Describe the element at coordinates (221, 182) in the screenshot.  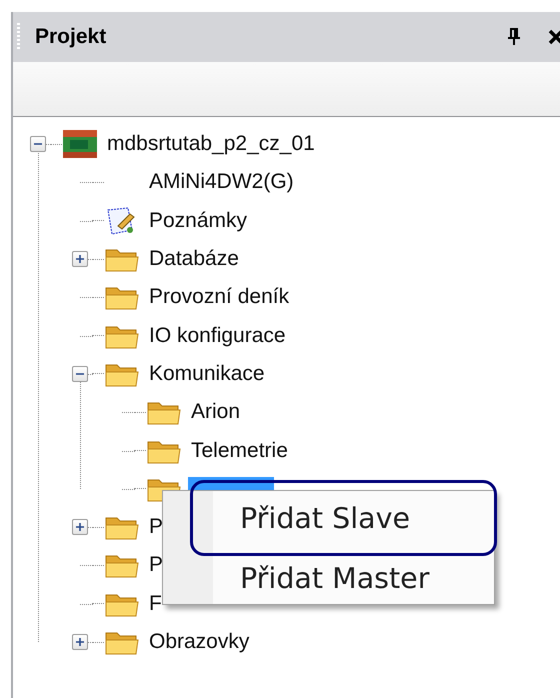
I see `tree-item: AMiNi4DW2(G)` at that location.